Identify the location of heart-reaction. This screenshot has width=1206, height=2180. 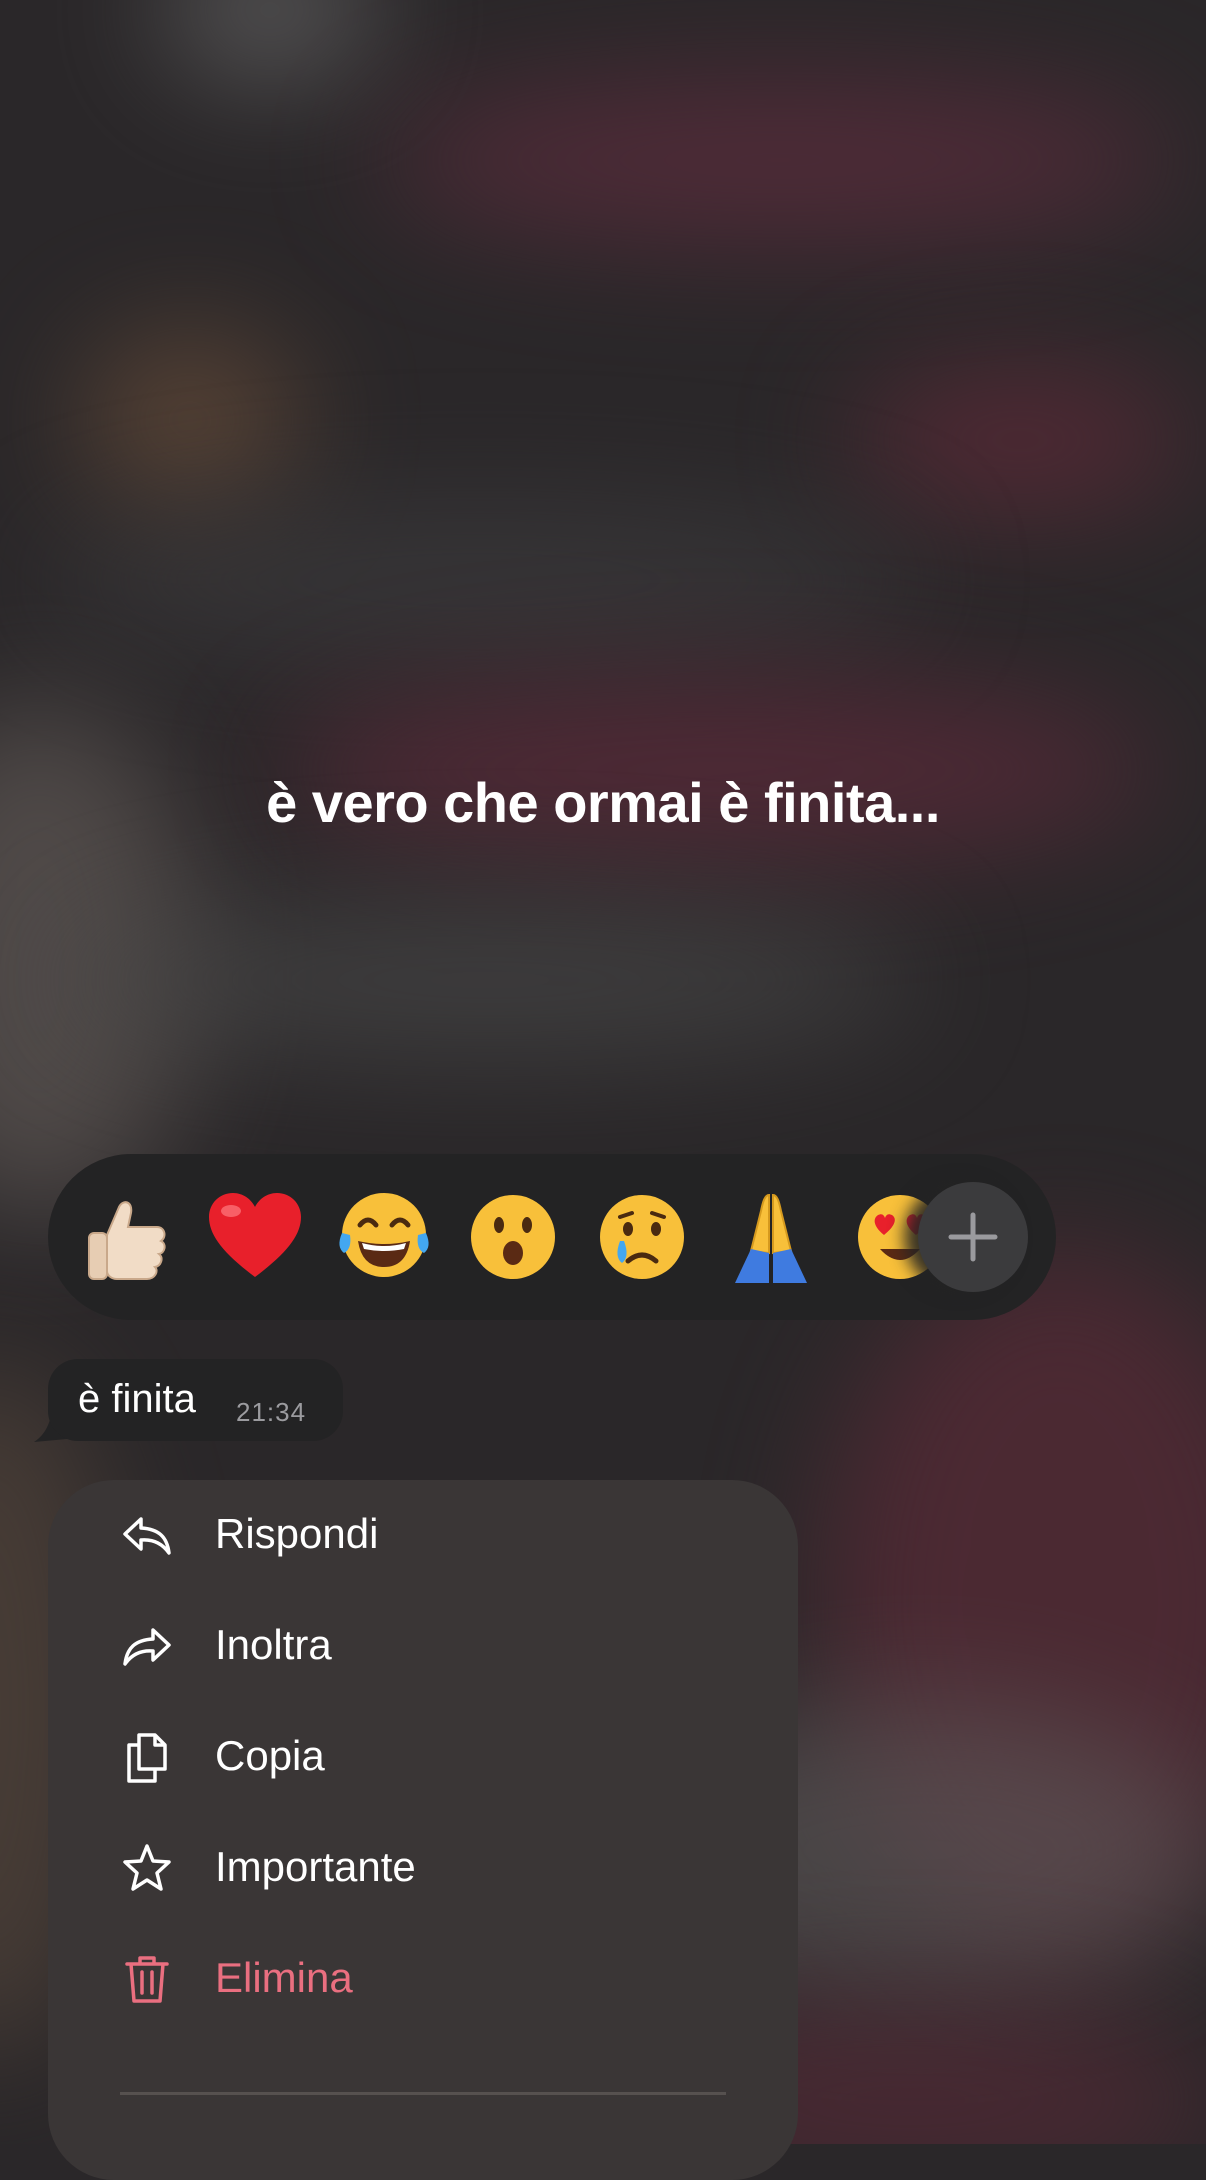
(255, 1237).